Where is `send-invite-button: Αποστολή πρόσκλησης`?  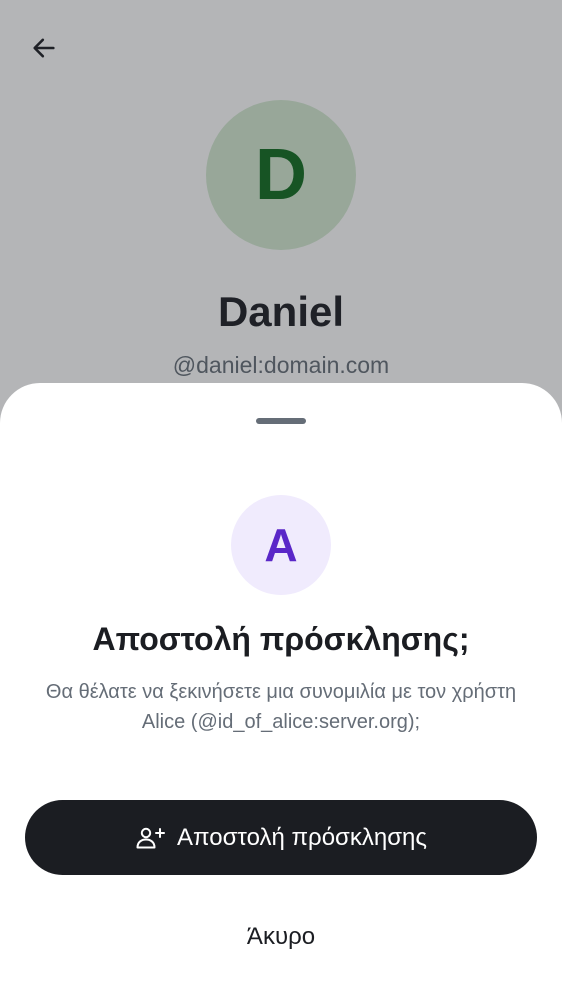
send-invite-button: Αποστολή πρόσκλησης is located at coordinates (281, 837).